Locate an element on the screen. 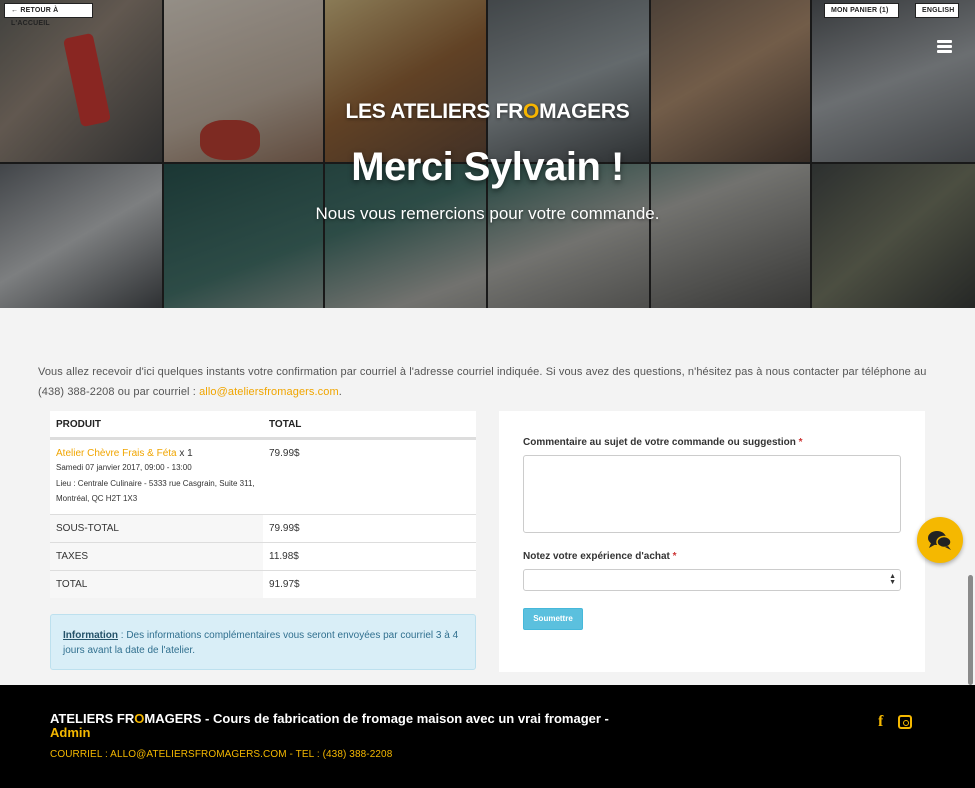 Image resolution: width=975 pixels, height=788 pixels. subtotal-value: 79.99$ is located at coordinates (369, 528).